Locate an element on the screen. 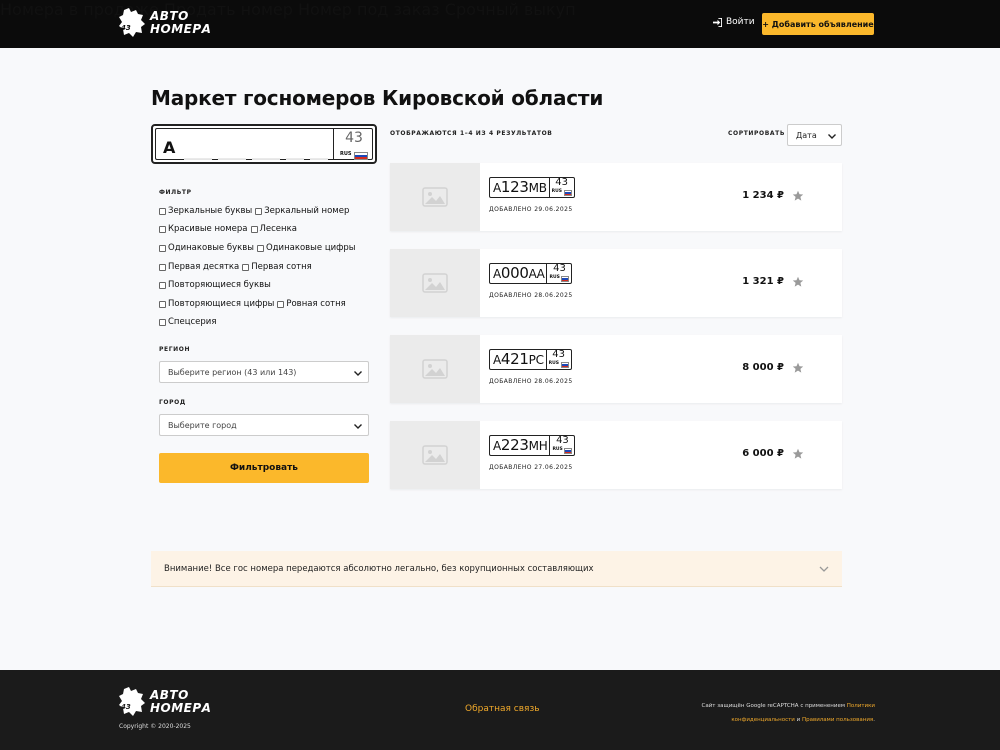 The image size is (1000, 750). filter-row: Повторяющиеся цифры Ровная сотня is located at coordinates (254, 304).